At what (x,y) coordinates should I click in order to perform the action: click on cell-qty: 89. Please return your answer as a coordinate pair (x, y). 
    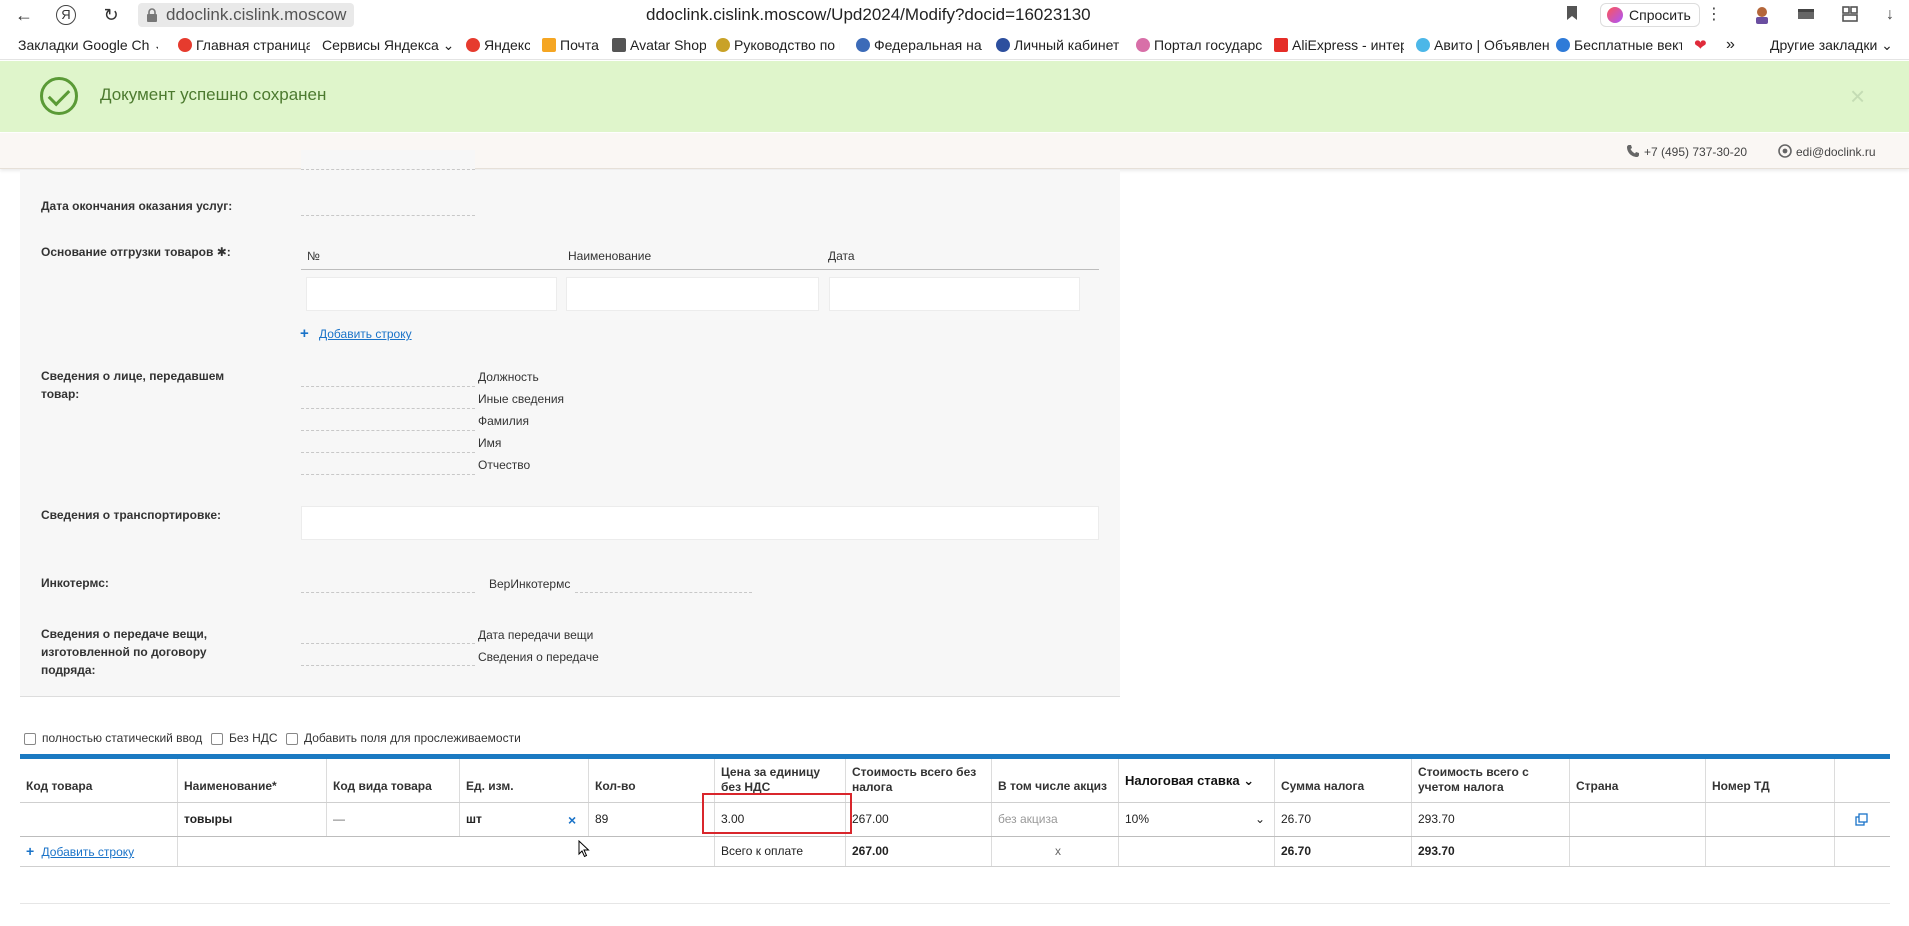
    Looking at the image, I should click on (652, 819).